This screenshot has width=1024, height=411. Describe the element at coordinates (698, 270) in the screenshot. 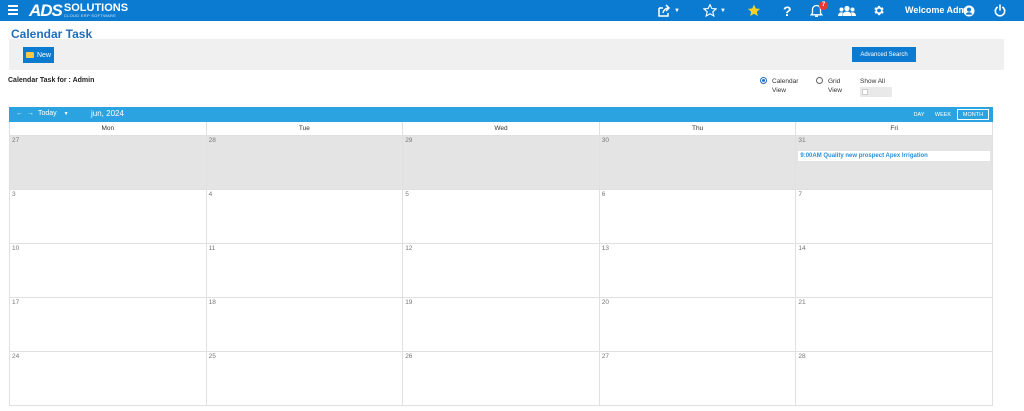

I see `day-cell: 13` at that location.